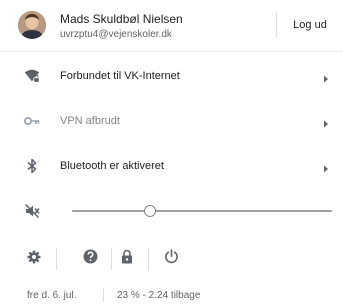  Describe the element at coordinates (90, 121) in the screenshot. I see `network-row-label: VPN afbrudt` at that location.